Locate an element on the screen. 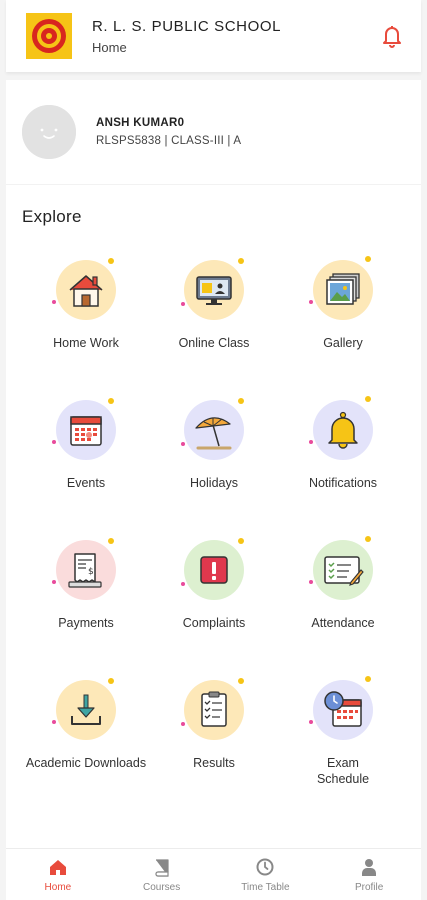 This screenshot has width=427, height=900. checklist-icon is located at coordinates (344, 571).